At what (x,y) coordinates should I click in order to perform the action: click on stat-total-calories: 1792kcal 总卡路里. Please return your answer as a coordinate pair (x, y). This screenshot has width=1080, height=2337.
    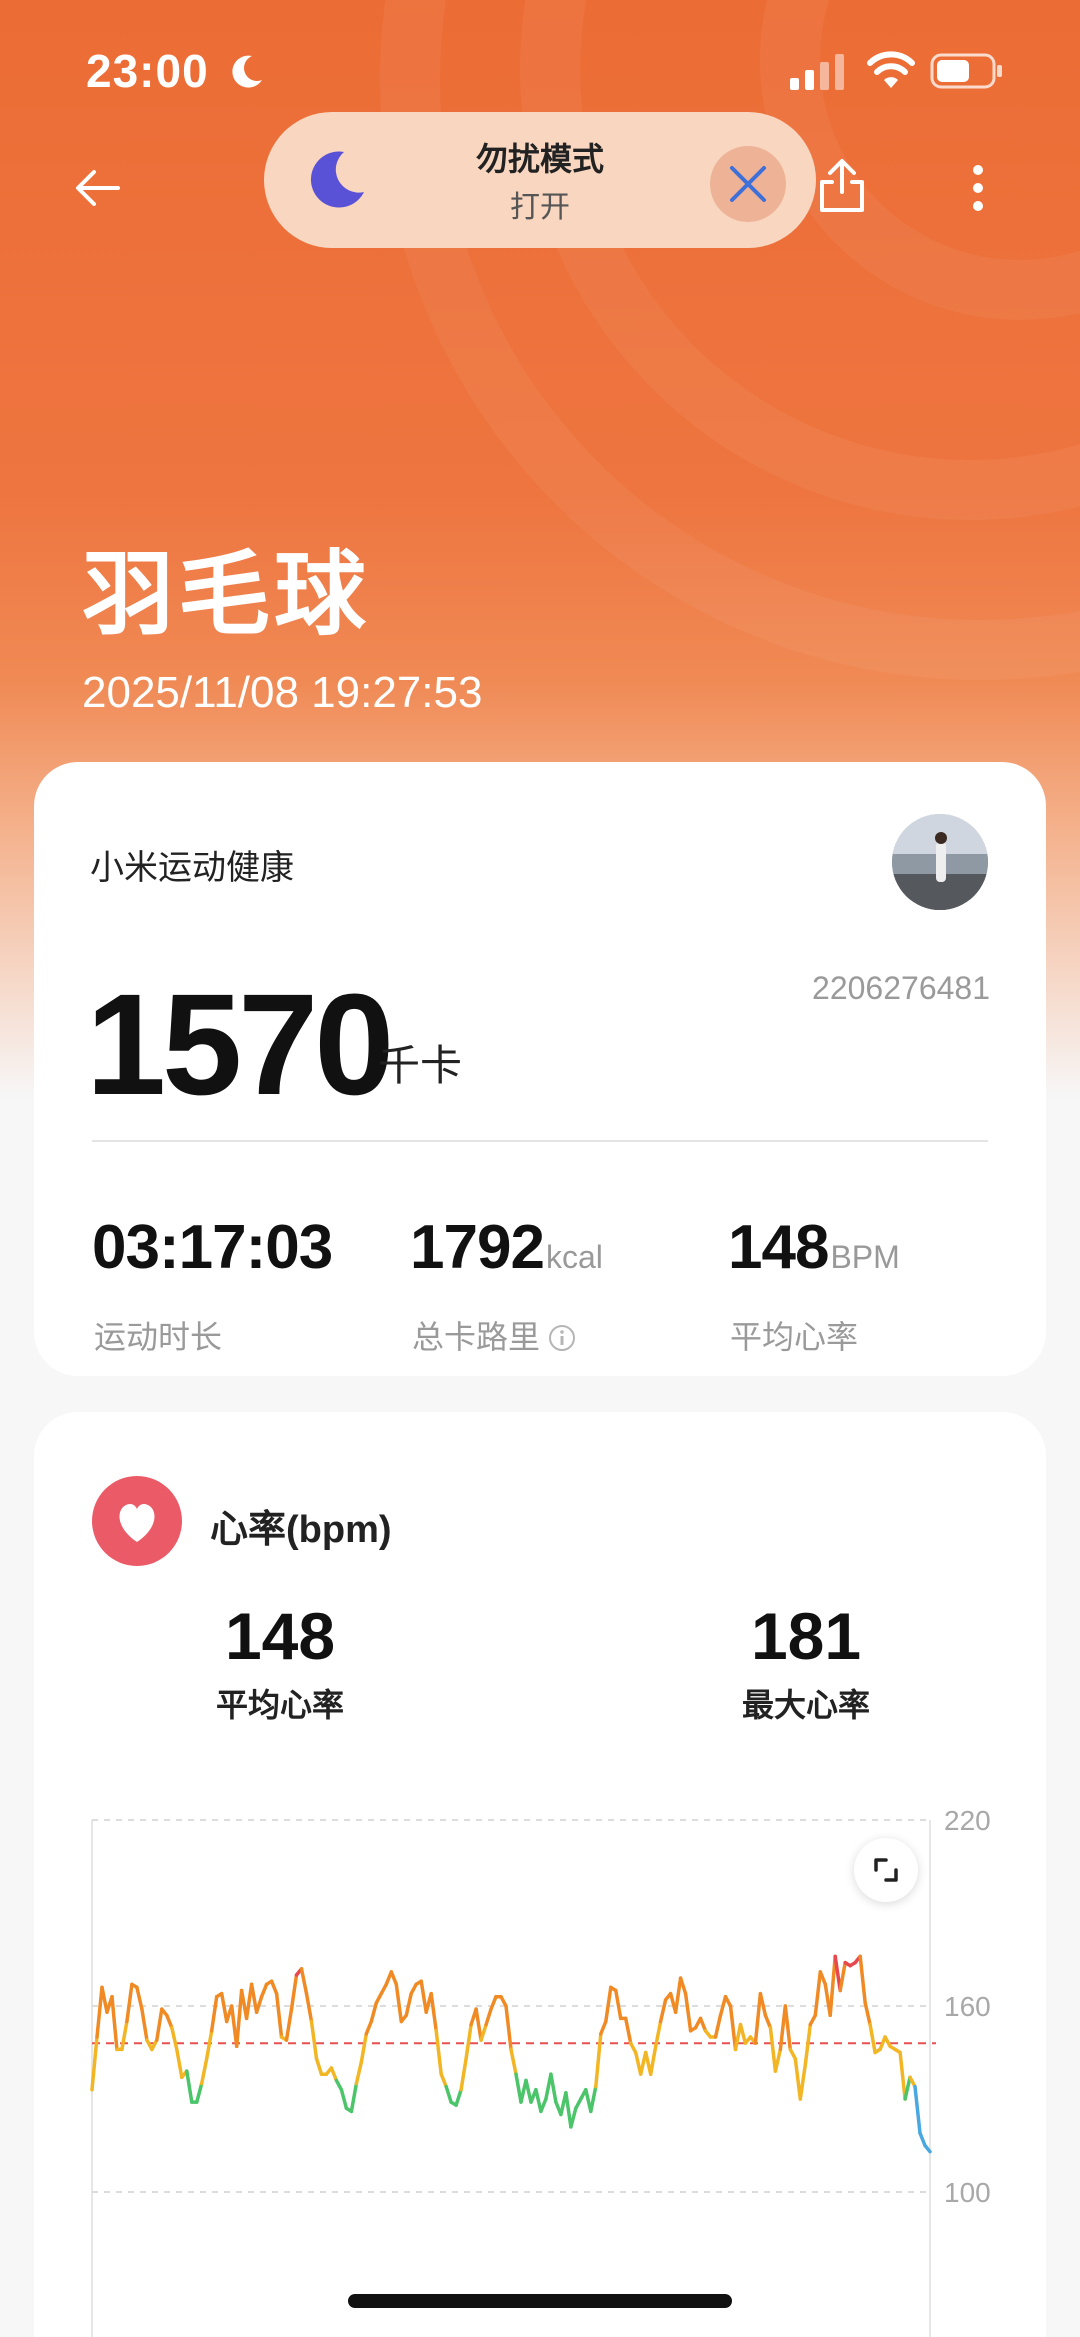
    Looking at the image, I should click on (506, 1283).